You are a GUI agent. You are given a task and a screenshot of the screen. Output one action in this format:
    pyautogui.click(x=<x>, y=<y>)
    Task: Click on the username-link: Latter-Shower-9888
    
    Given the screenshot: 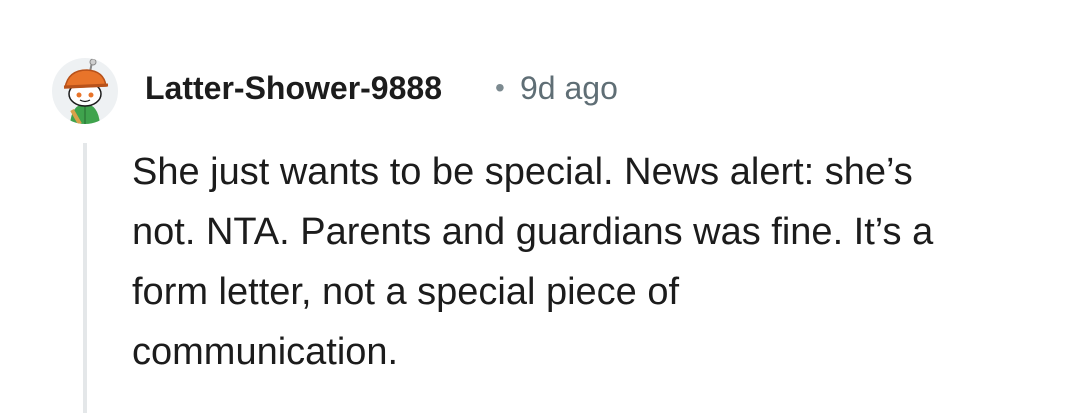 What is the action you would take?
    pyautogui.click(x=293, y=88)
    